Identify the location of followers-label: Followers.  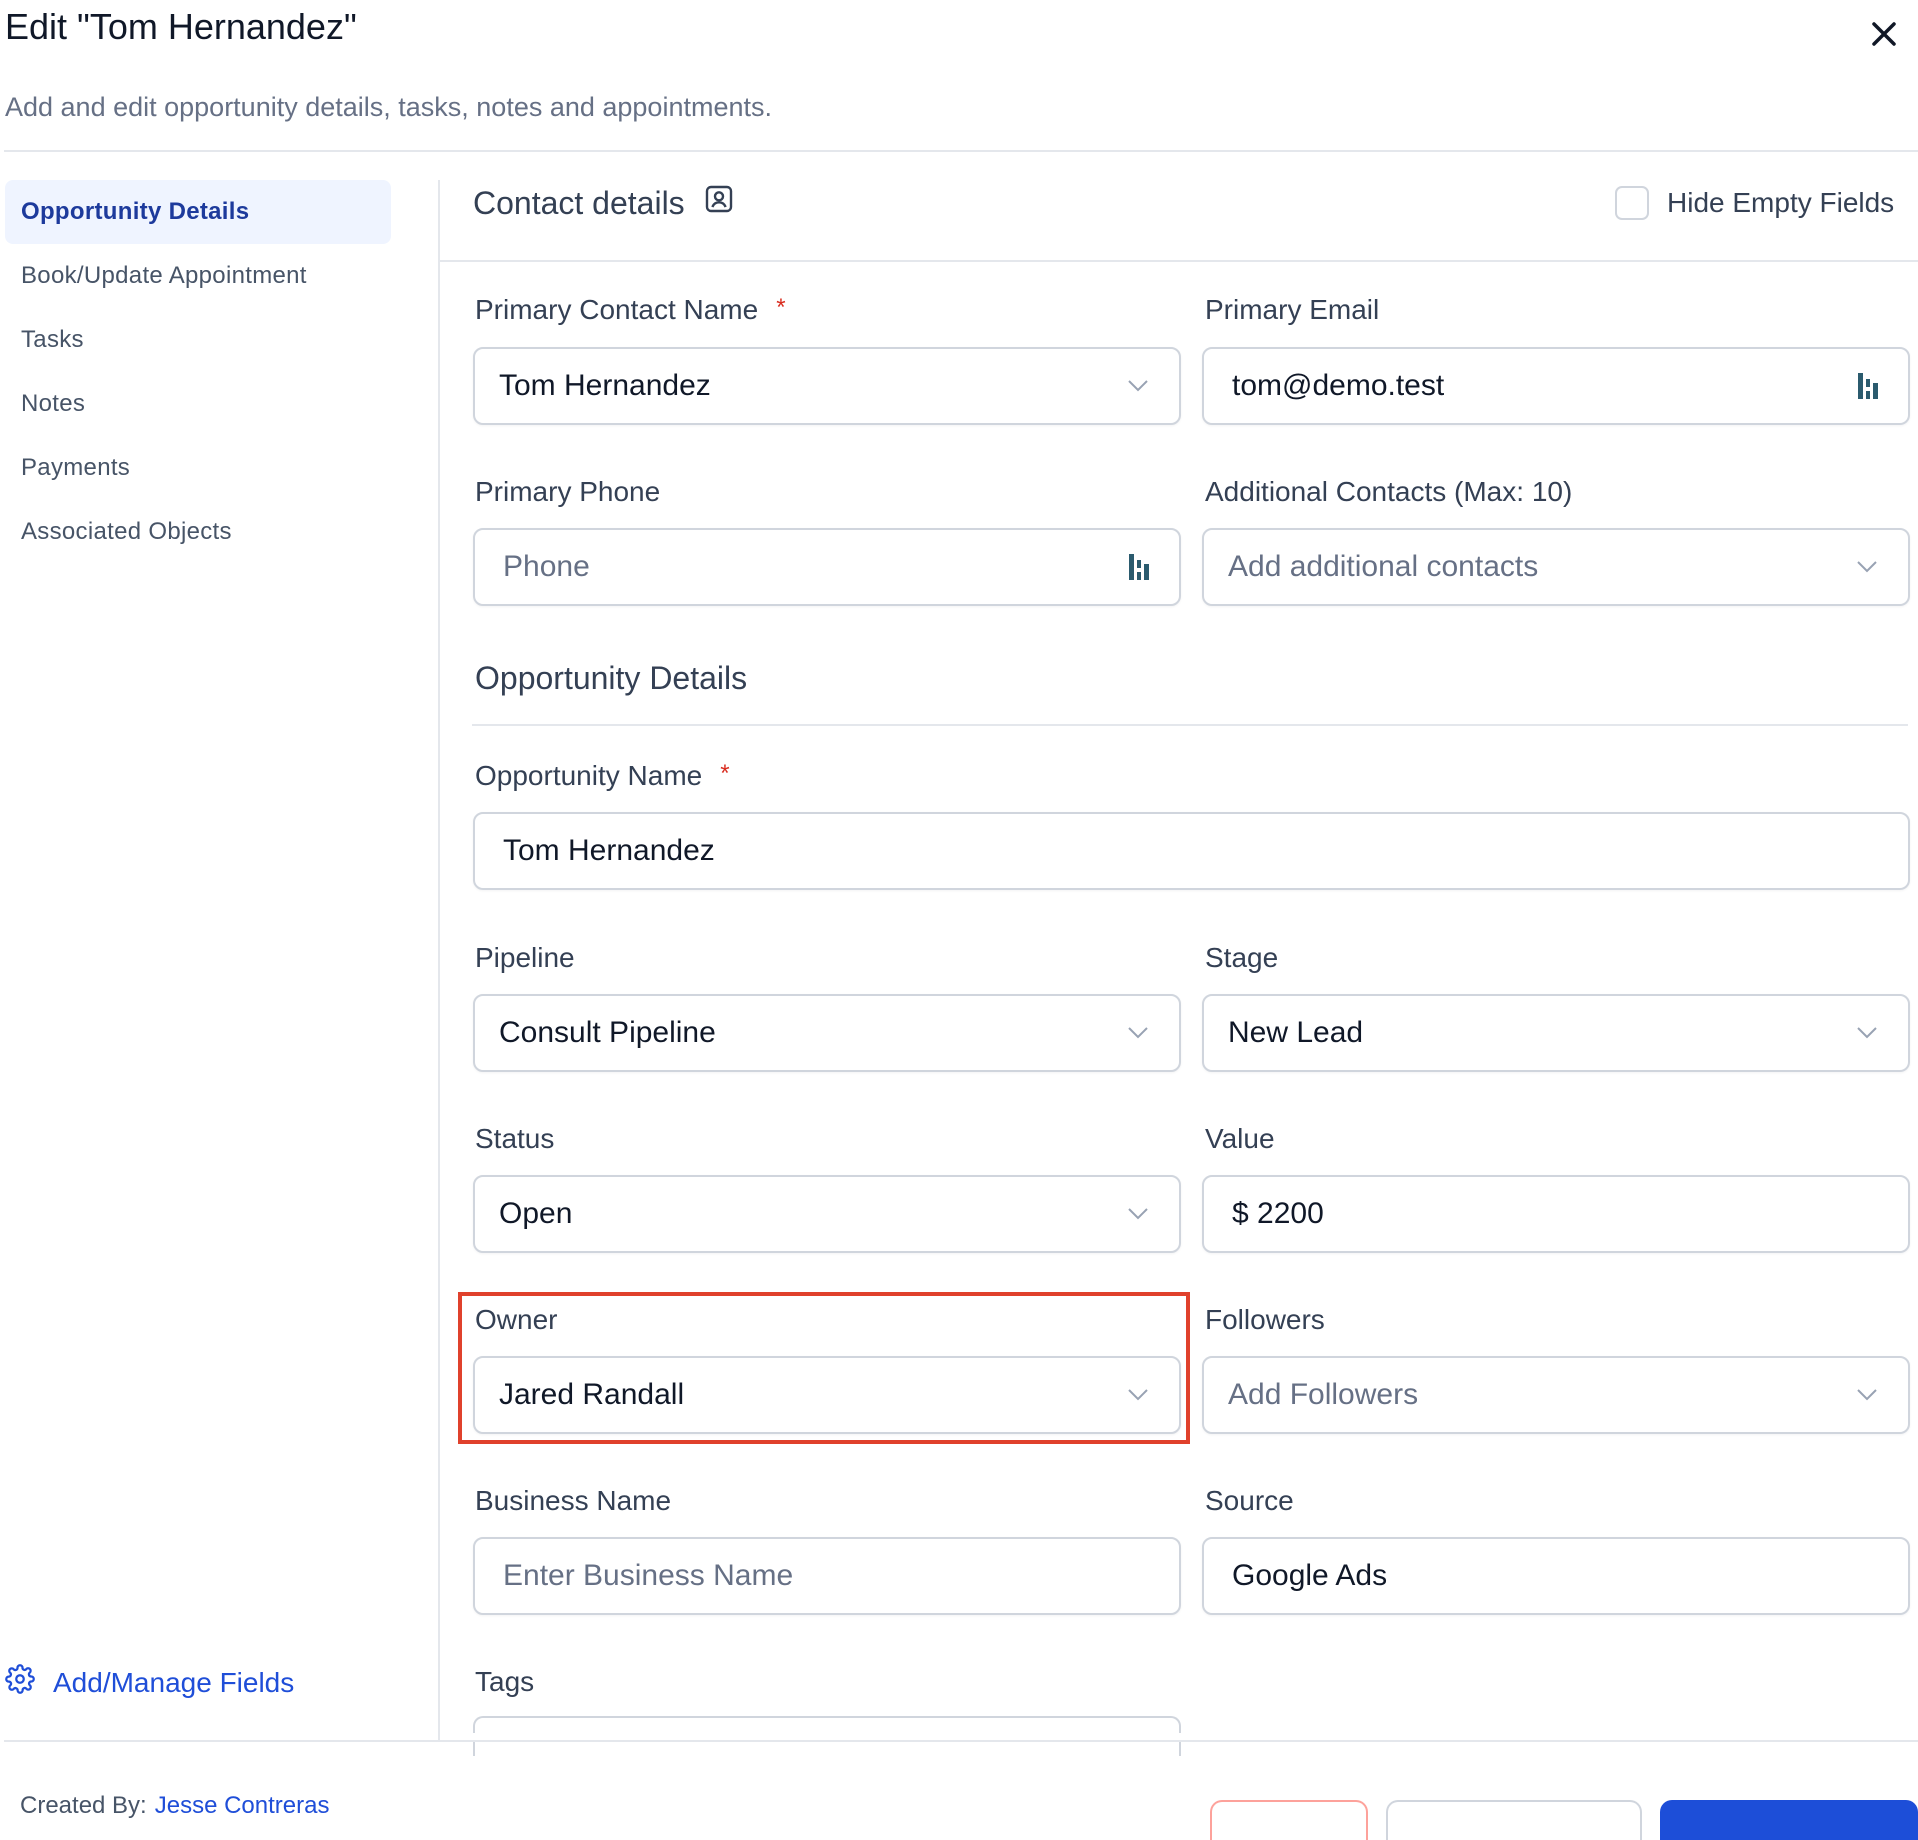
(1265, 1319).